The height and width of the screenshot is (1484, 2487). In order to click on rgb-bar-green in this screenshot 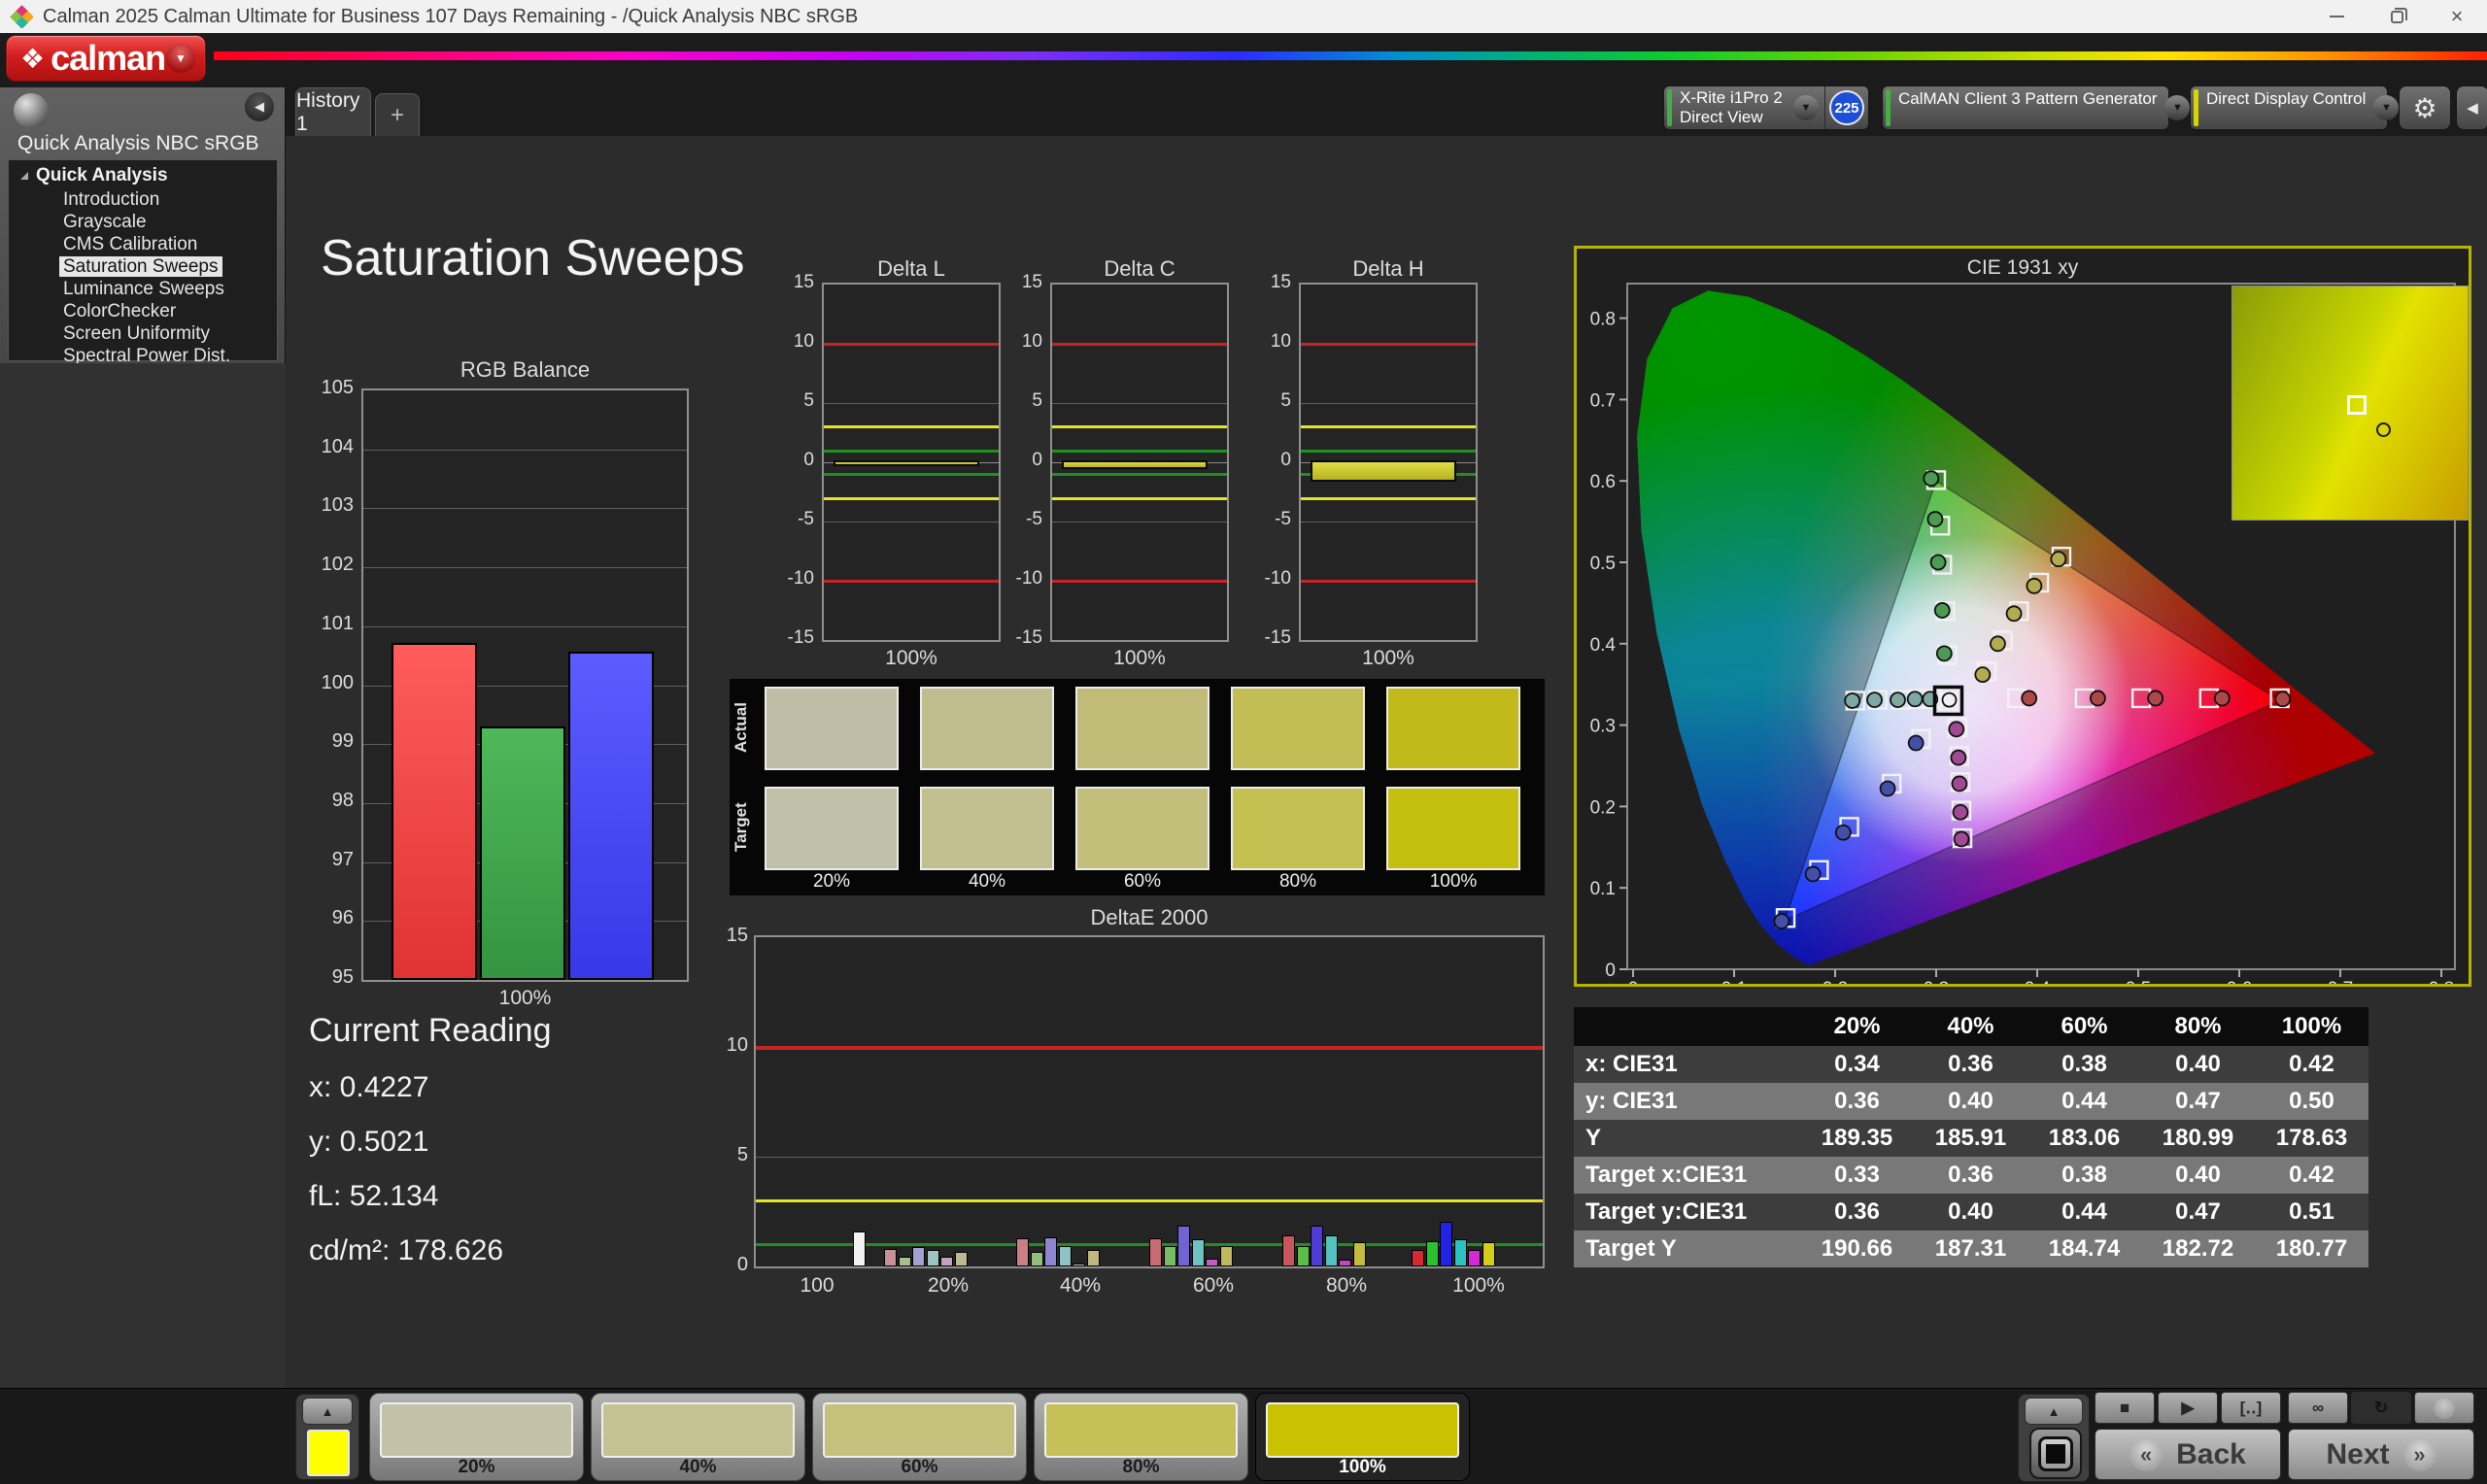, I will do `click(522, 853)`.